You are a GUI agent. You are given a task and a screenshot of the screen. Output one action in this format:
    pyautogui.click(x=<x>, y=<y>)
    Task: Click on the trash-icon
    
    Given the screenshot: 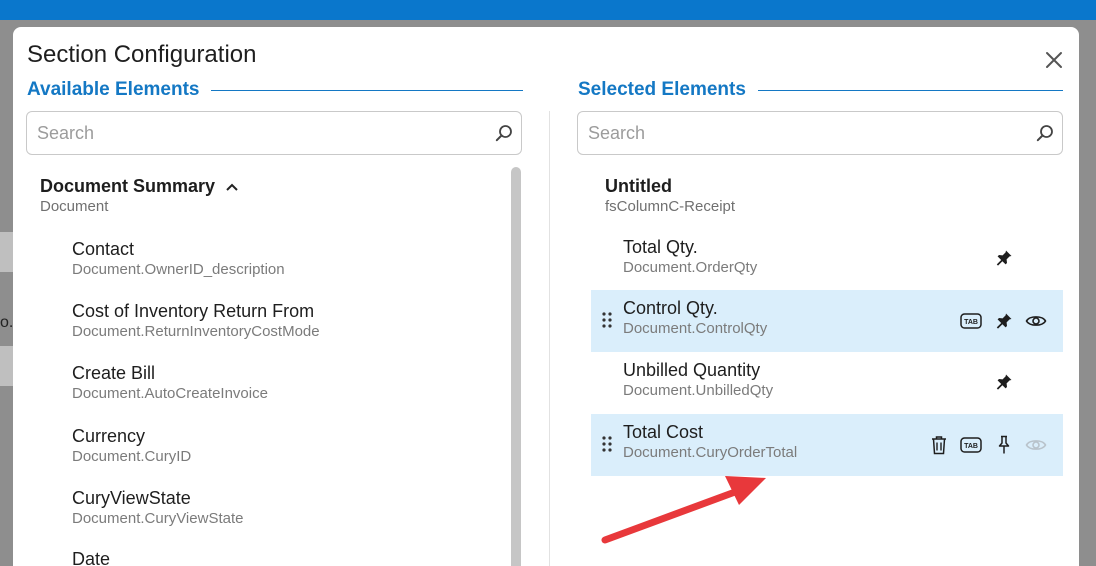 What is the action you would take?
    pyautogui.click(x=939, y=445)
    